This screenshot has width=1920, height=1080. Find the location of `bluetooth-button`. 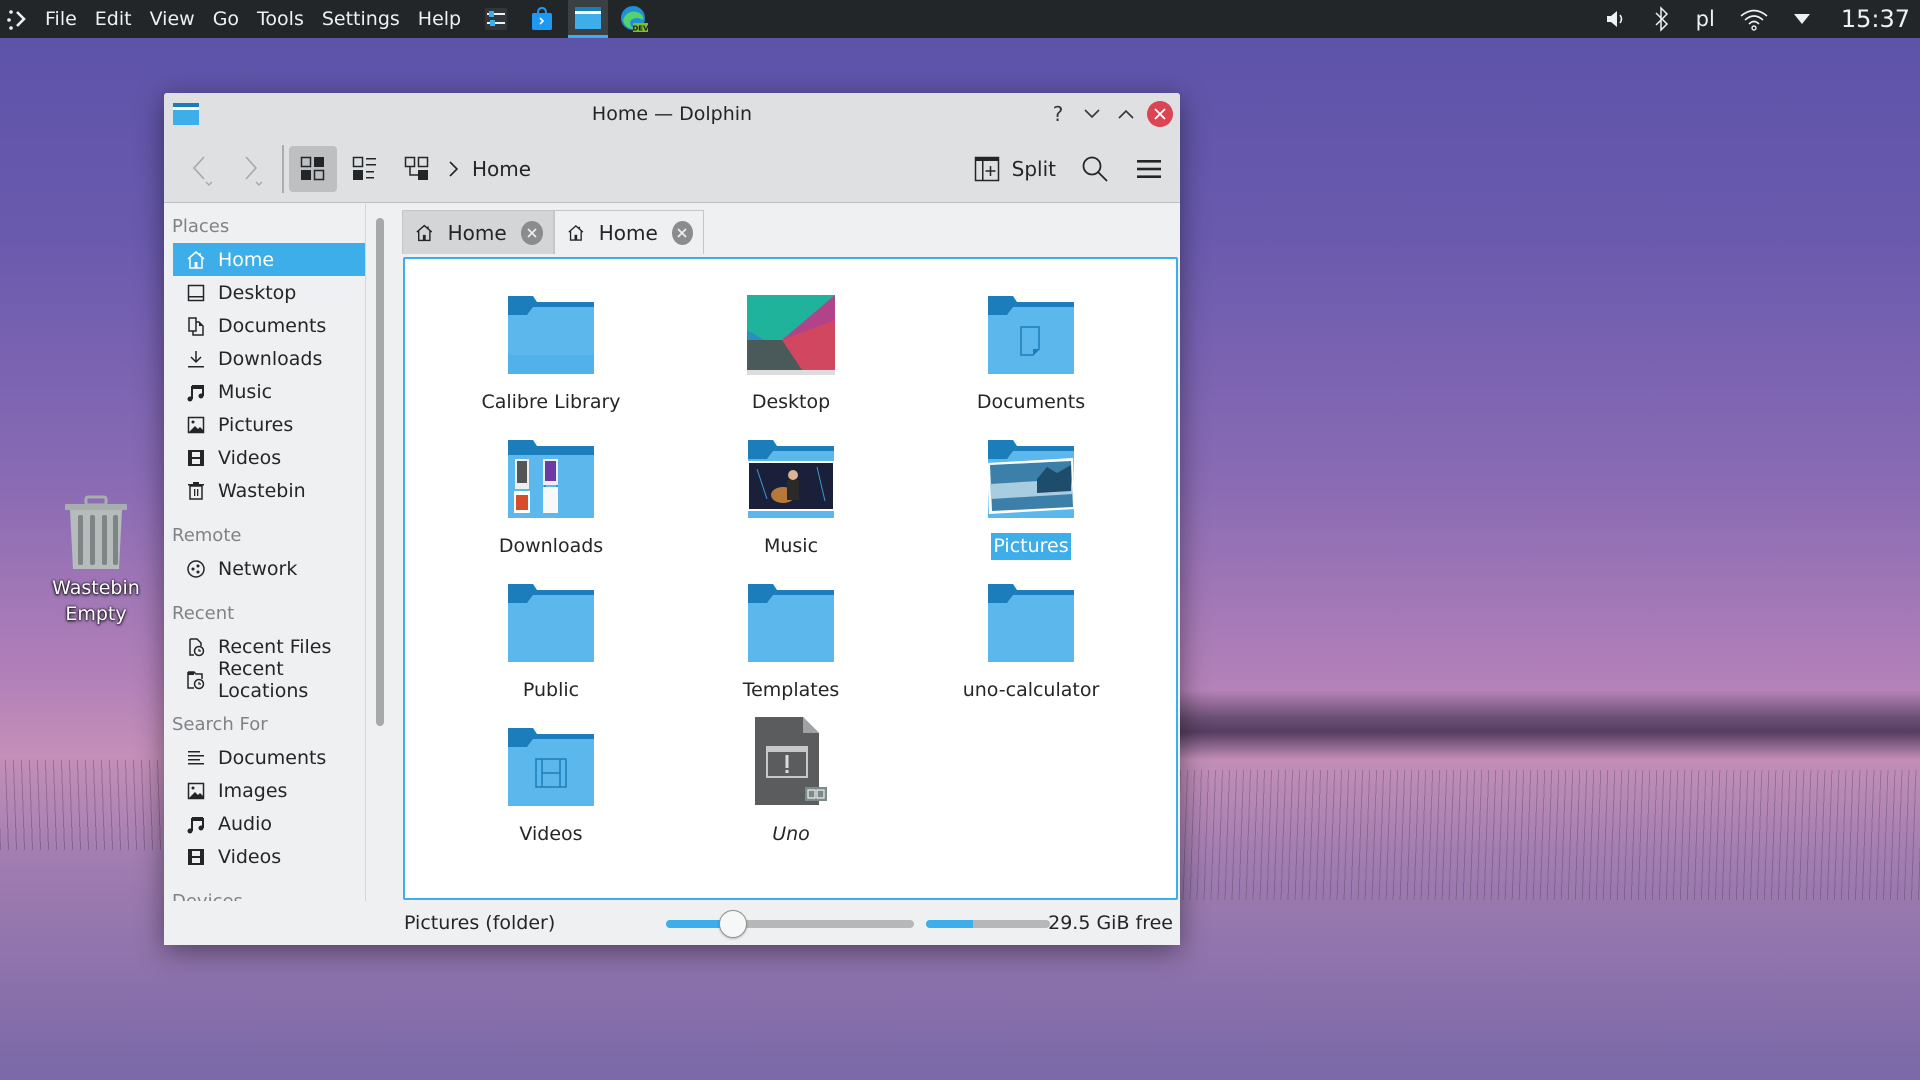

bluetooth-button is located at coordinates (1662, 19).